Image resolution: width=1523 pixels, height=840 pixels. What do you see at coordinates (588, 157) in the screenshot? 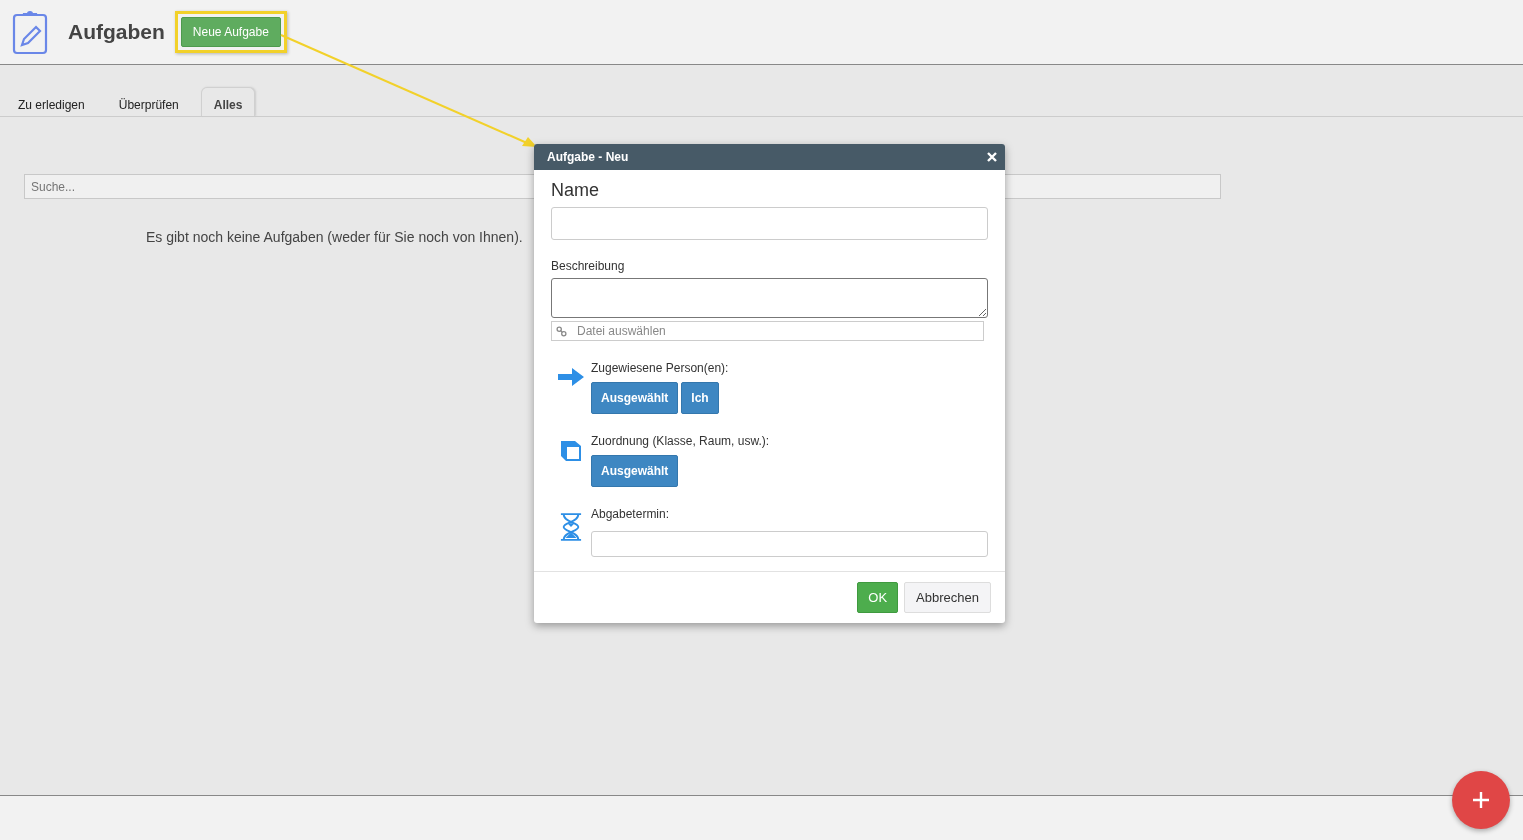
I see `dialog-title: Aufgabe - Neu` at bounding box center [588, 157].